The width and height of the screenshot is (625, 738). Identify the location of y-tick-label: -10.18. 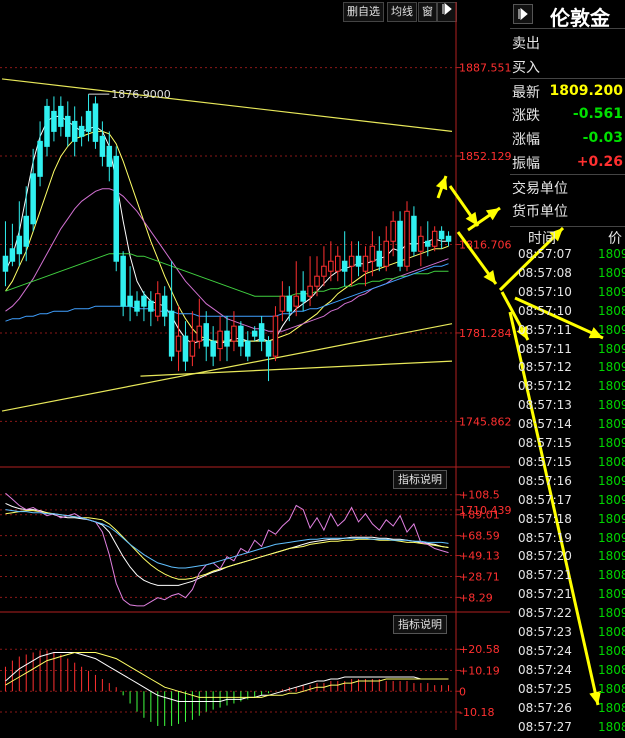
(476, 712).